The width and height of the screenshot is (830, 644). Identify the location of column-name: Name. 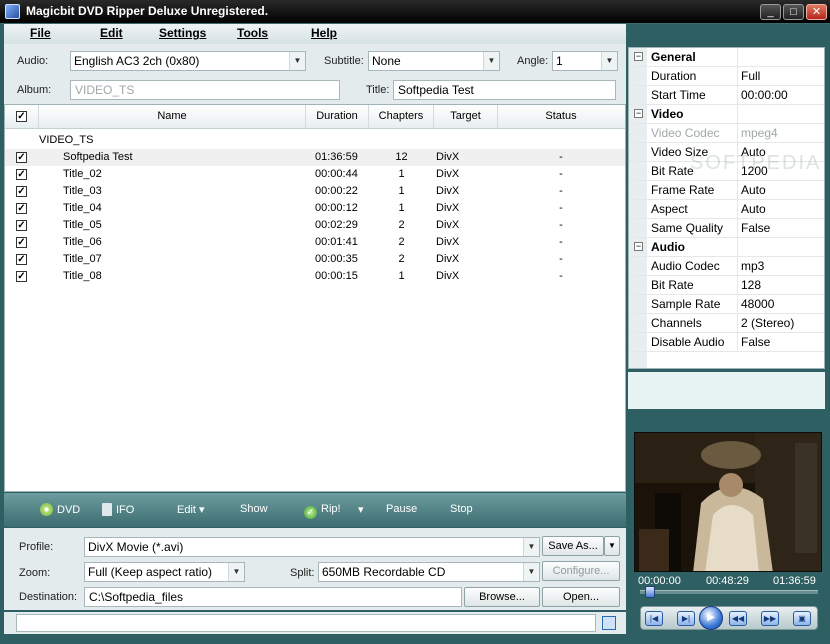
(172, 116).